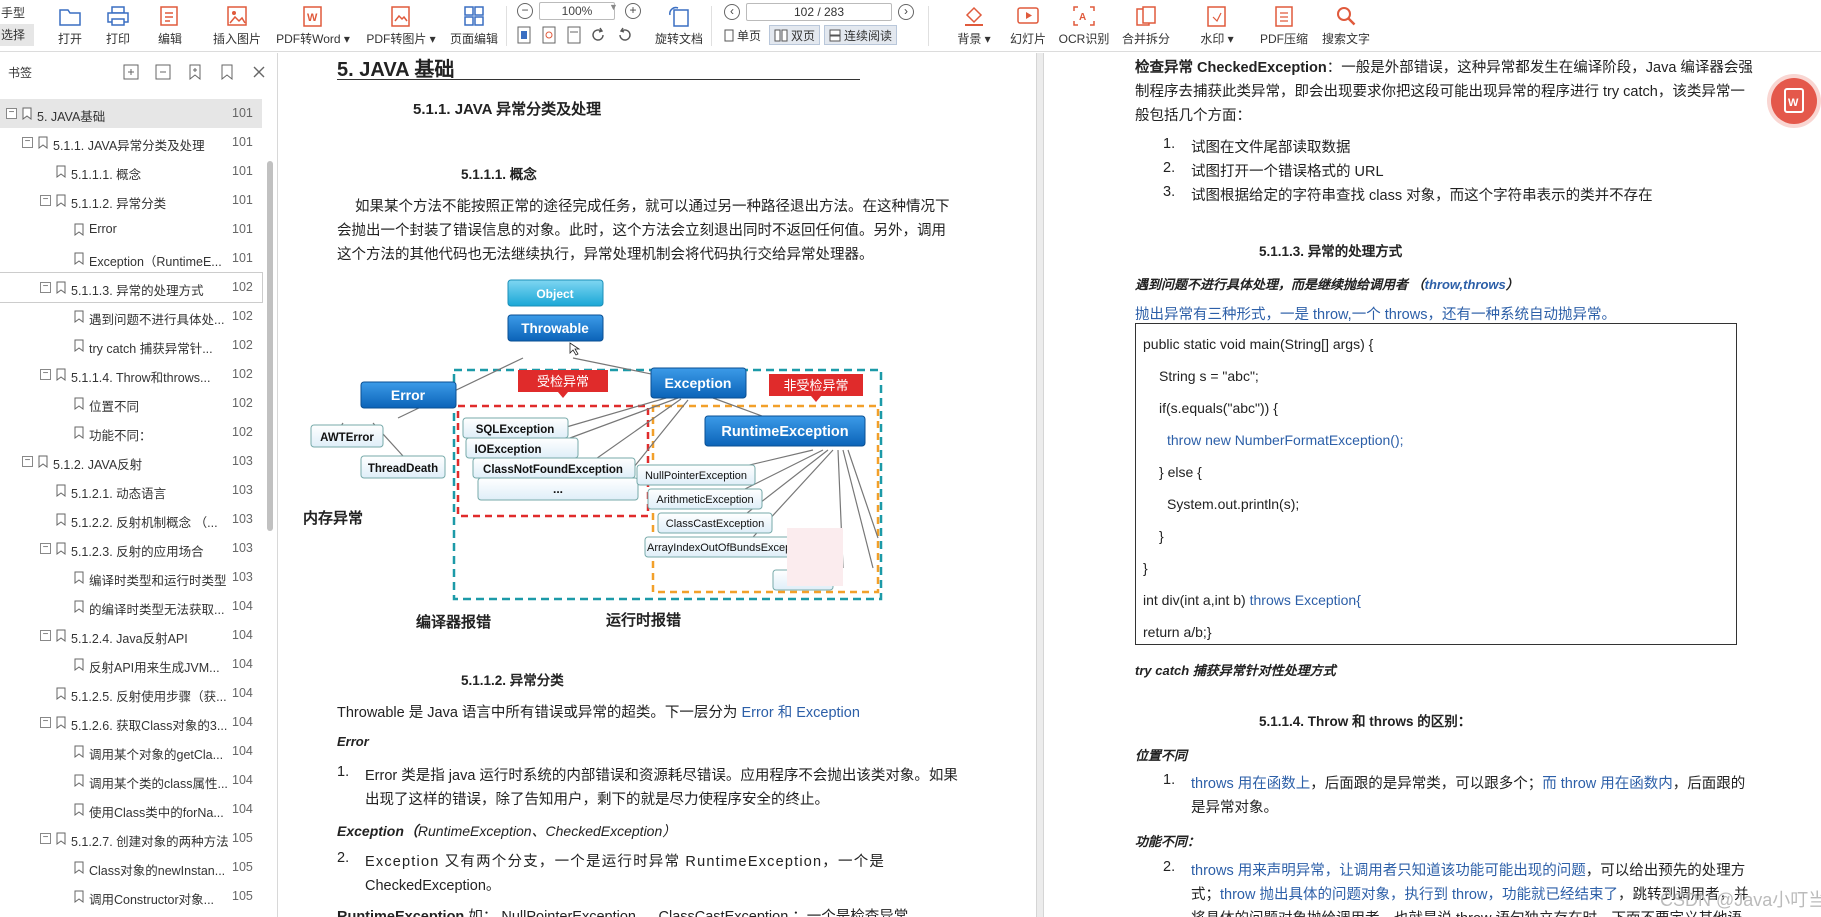 The width and height of the screenshot is (1821, 917). I want to click on open-button: 打开, so click(70, 26).